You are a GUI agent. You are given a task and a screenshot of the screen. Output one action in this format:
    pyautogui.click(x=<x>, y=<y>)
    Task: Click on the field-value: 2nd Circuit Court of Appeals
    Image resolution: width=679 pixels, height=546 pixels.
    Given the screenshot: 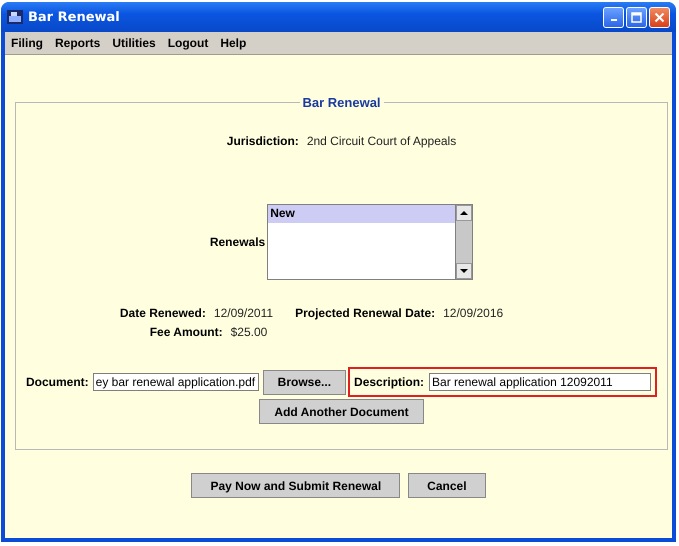 What is the action you would take?
    pyautogui.click(x=381, y=141)
    